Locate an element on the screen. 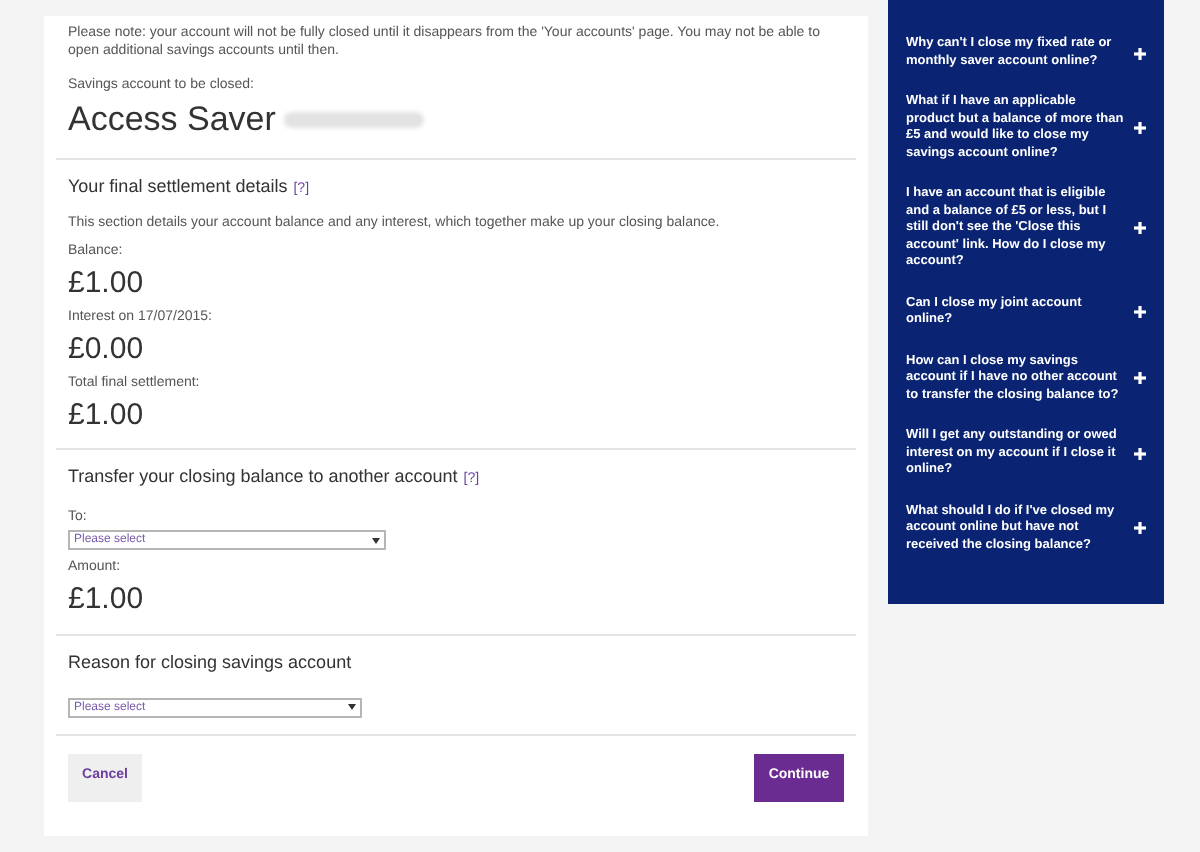  section-heading: Reason for closing savings account is located at coordinates (211, 663).